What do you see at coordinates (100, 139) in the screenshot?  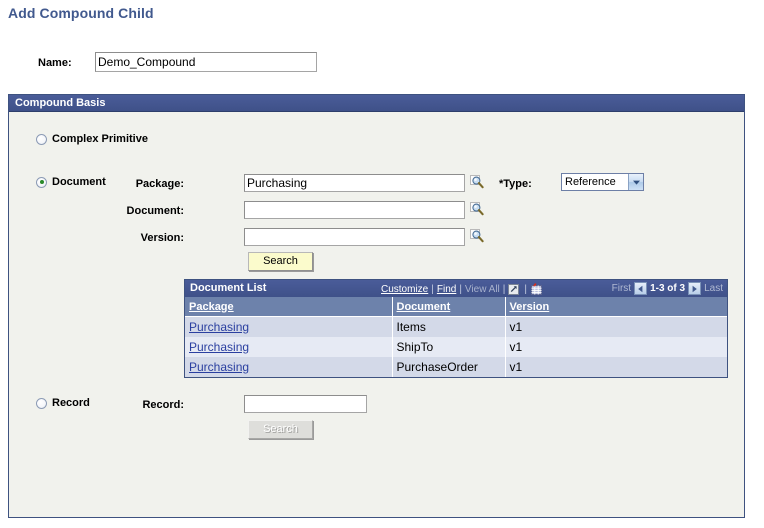 I see `radio-complex-primitive-label: Complex Primitive` at bounding box center [100, 139].